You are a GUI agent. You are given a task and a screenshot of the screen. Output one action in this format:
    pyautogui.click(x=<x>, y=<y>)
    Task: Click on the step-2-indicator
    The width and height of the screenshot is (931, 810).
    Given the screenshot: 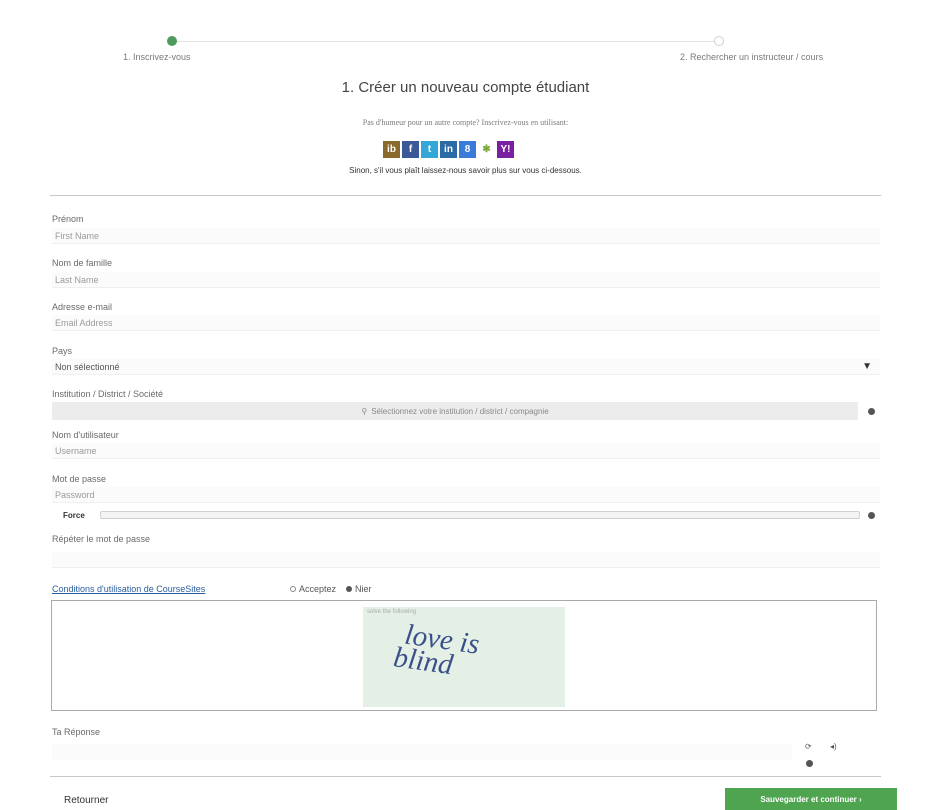 What is the action you would take?
    pyautogui.click(x=719, y=41)
    